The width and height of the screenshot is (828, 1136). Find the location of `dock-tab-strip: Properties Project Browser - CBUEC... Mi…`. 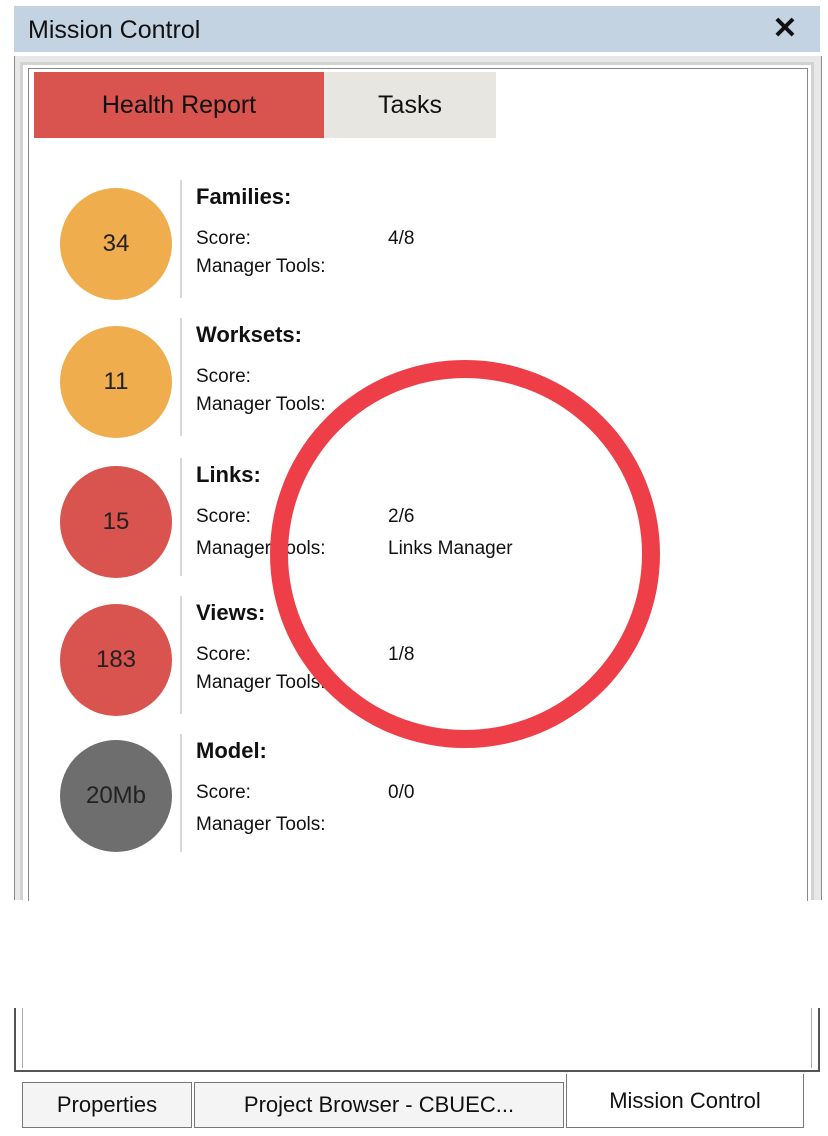

dock-tab-strip: Properties Project Browser - CBUEC... Mi… is located at coordinates (419, 1104).